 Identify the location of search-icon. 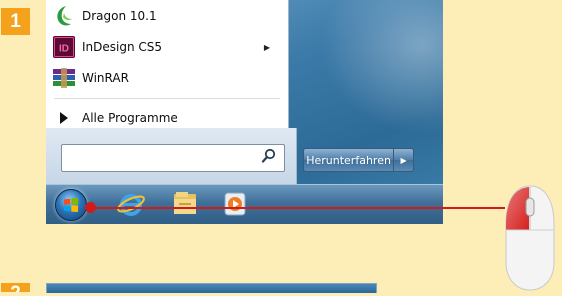
(269, 158).